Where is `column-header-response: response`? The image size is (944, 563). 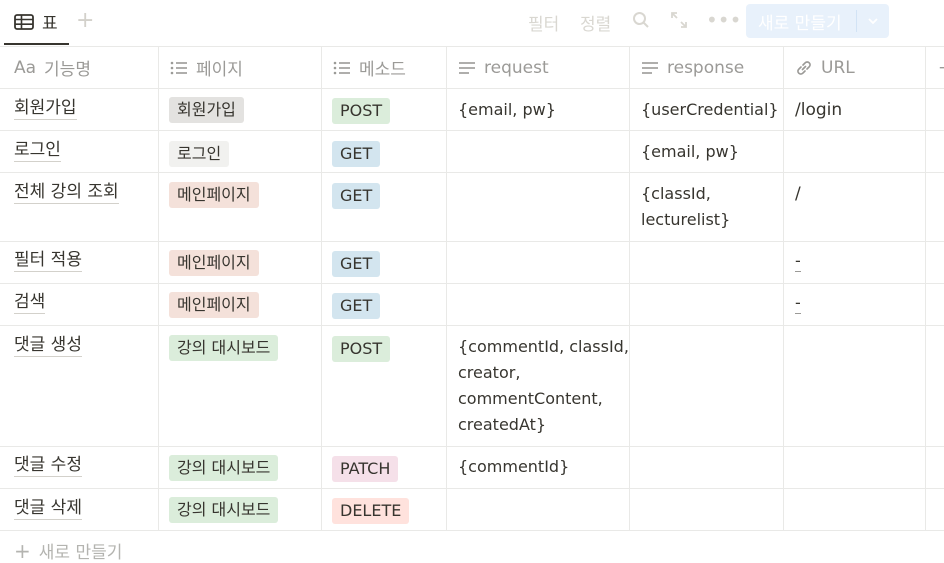 column-header-response: response is located at coordinates (692, 67).